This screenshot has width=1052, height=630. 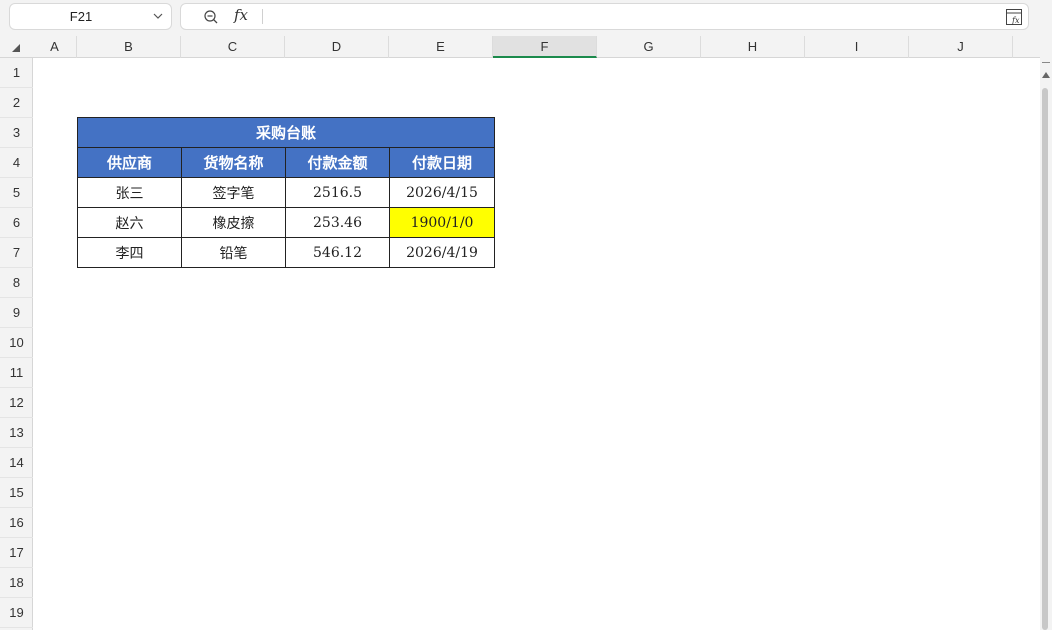 What do you see at coordinates (16, 133) in the screenshot?
I see `row-header-3: 3` at bounding box center [16, 133].